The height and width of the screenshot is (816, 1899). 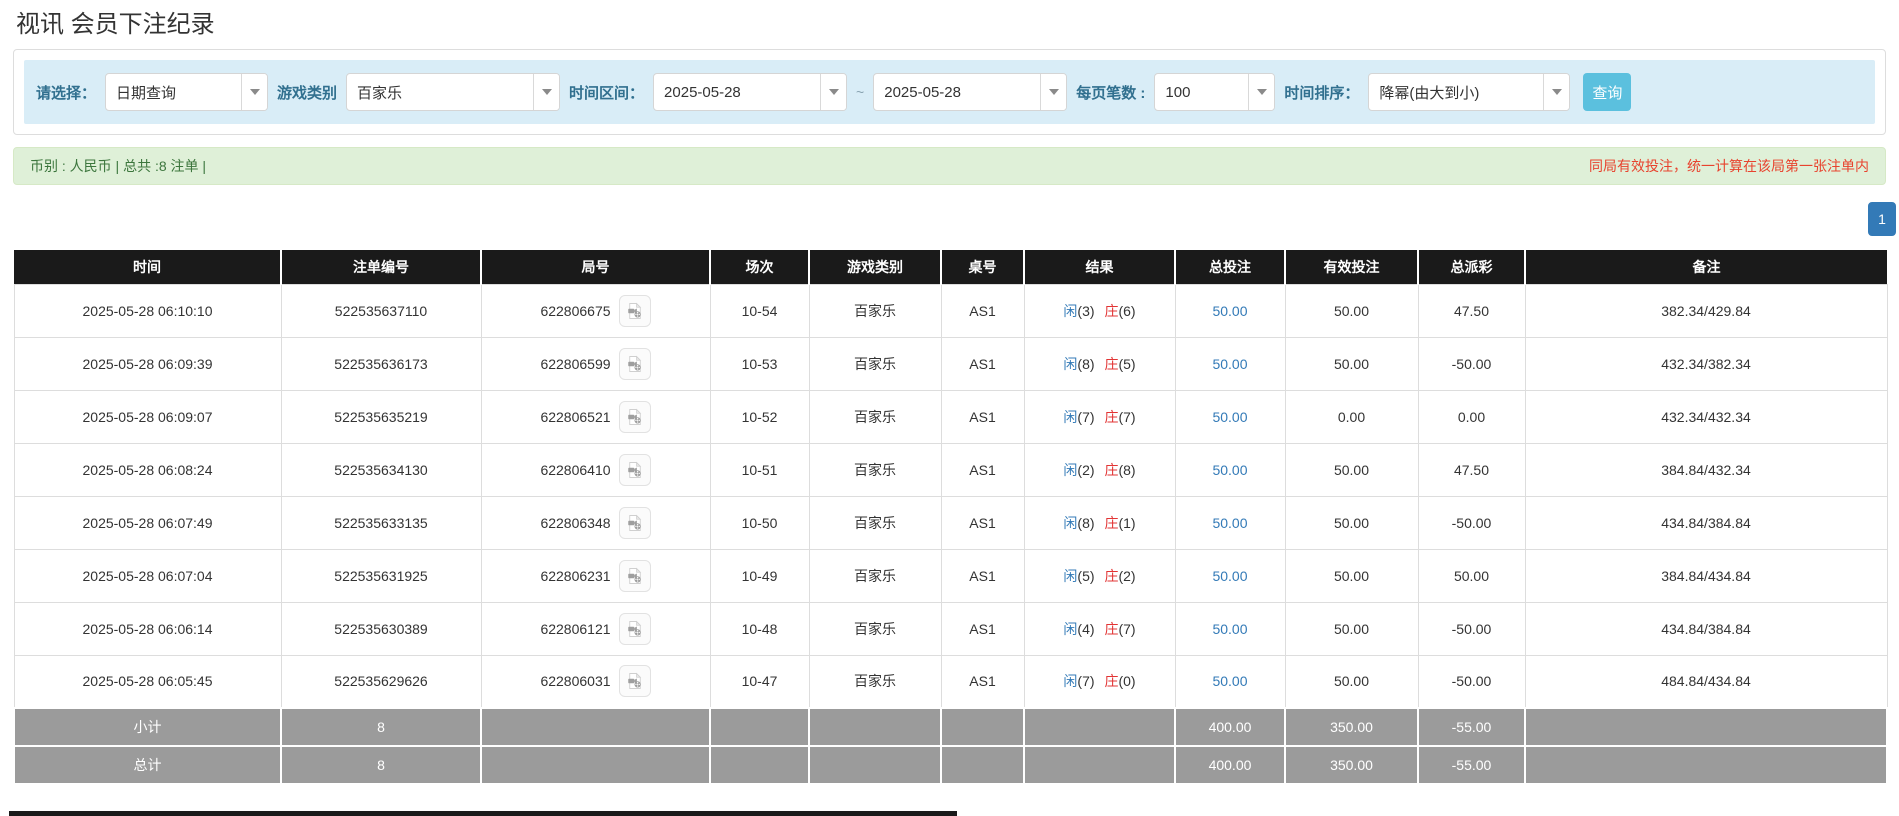 What do you see at coordinates (1706, 363) in the screenshot?
I see `remark-cell: 432.34/382.34` at bounding box center [1706, 363].